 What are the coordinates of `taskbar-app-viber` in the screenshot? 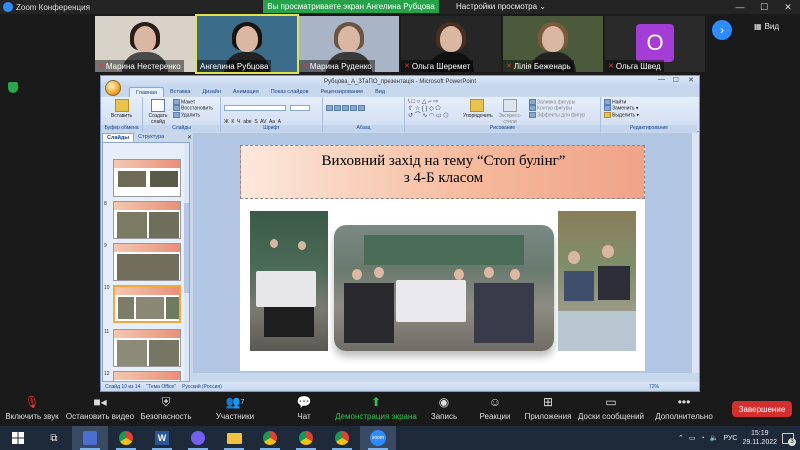 It's located at (198, 438).